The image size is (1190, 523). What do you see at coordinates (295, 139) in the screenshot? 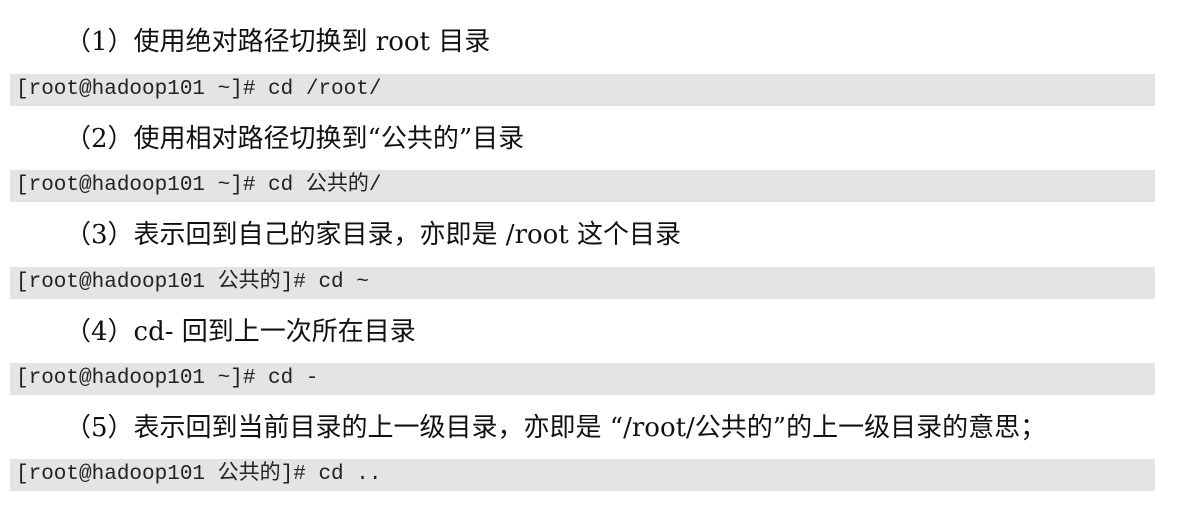
I see `step-2-description: （2）使用相对路径切换到“公共的”目录` at bounding box center [295, 139].